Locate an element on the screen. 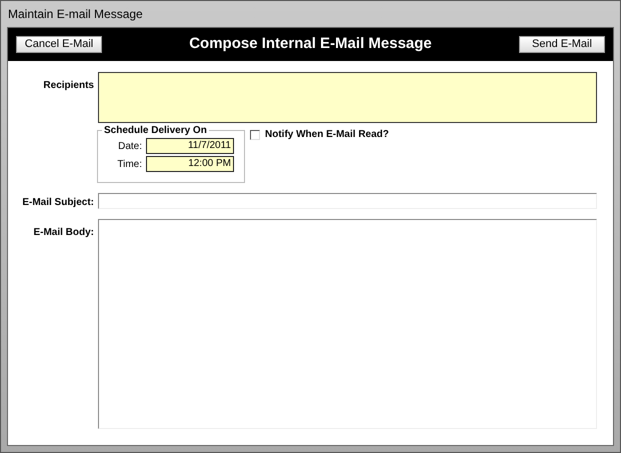  notify-label: Notify When E-Mail Read? is located at coordinates (327, 135).